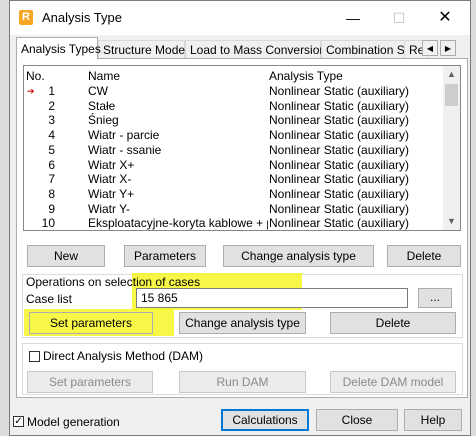 Image resolution: width=476 pixels, height=436 pixels. Describe the element at coordinates (357, 420) in the screenshot. I see `close-button: Close` at that location.